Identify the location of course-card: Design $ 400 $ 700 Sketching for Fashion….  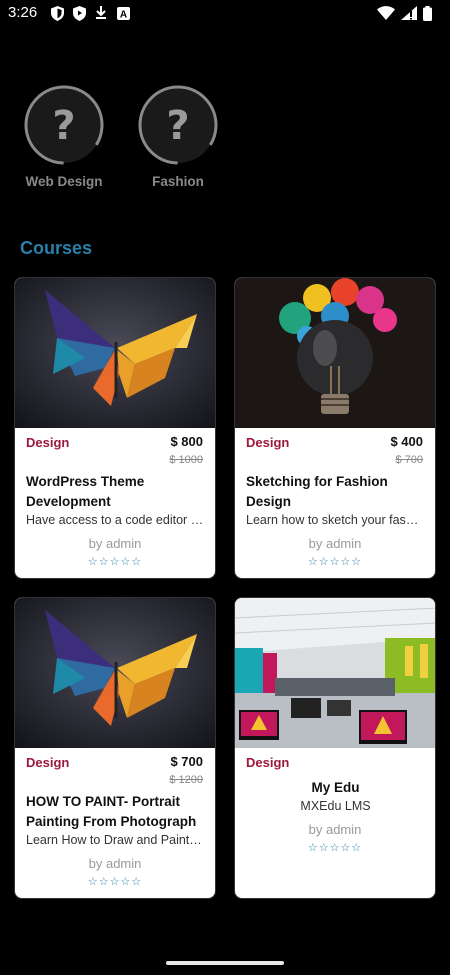
(335, 428).